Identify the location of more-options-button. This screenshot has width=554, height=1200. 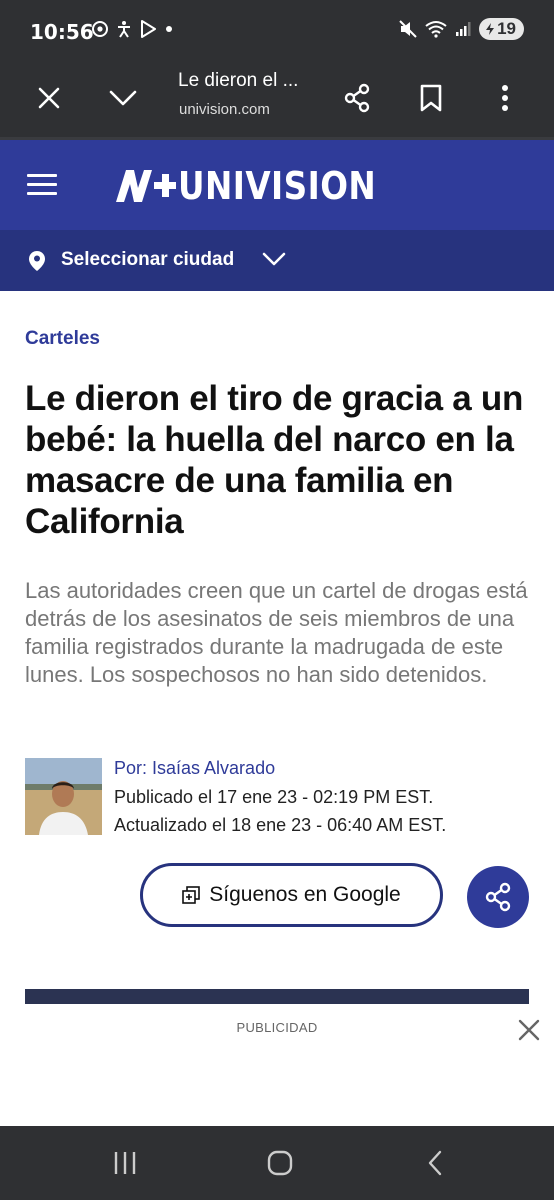
(505, 98).